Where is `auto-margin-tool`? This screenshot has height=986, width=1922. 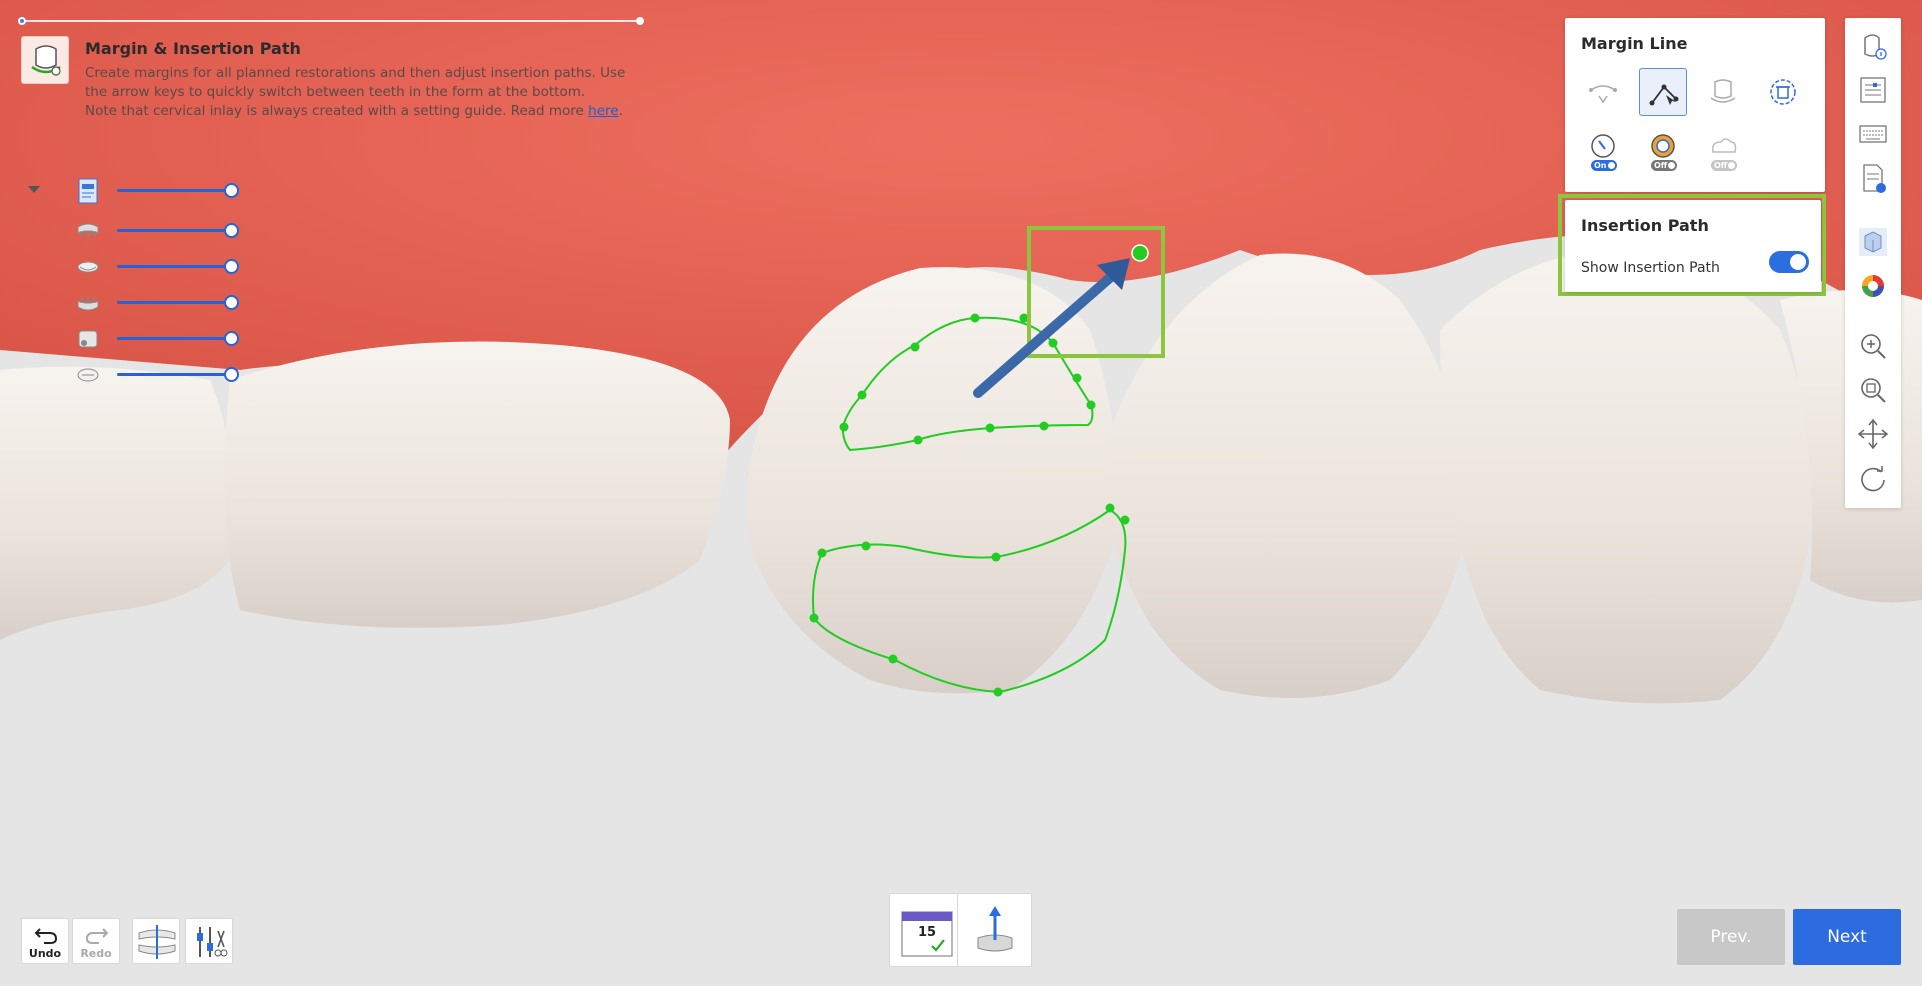
auto-margin-tool is located at coordinates (1723, 92).